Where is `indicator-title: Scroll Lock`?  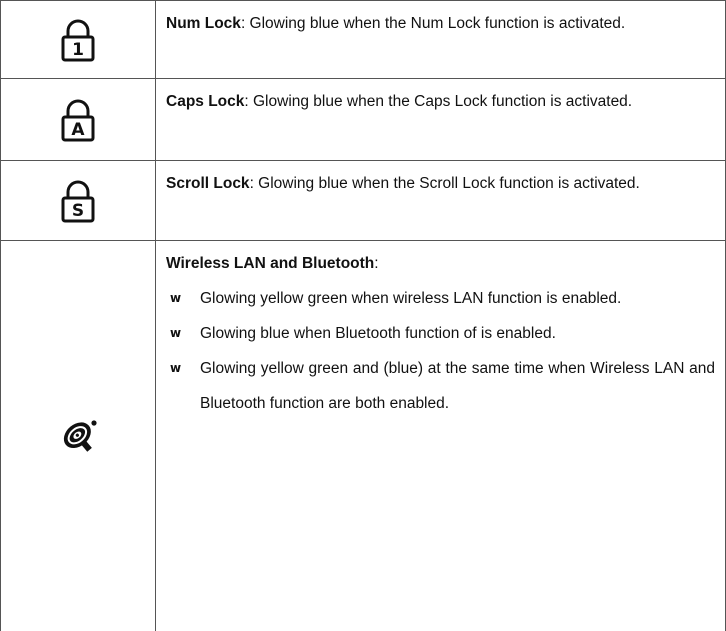
indicator-title: Scroll Lock is located at coordinates (208, 183).